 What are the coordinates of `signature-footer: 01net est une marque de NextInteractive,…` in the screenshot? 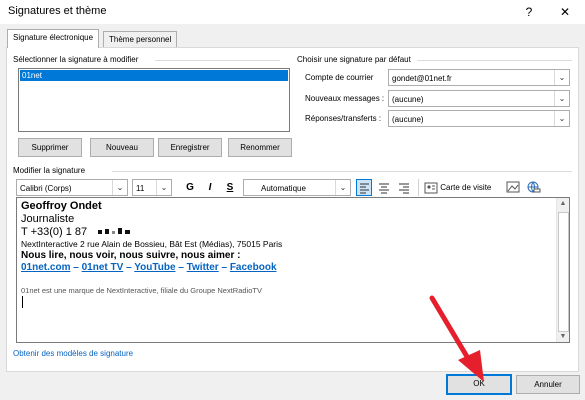 It's located at (141, 290).